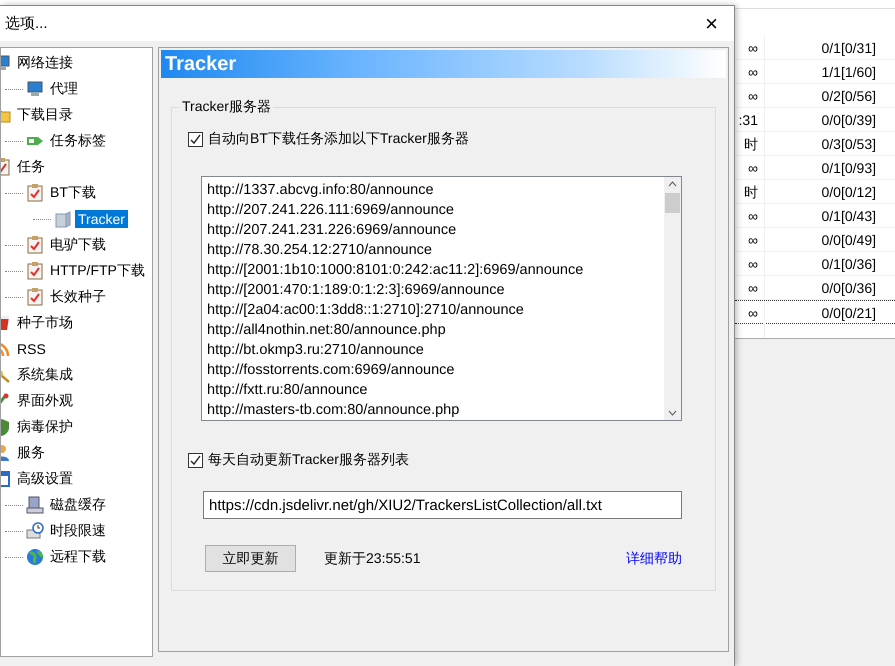 The image size is (895, 666). What do you see at coordinates (78, 245) in the screenshot?
I see `tree-item: 电驴下载` at bounding box center [78, 245].